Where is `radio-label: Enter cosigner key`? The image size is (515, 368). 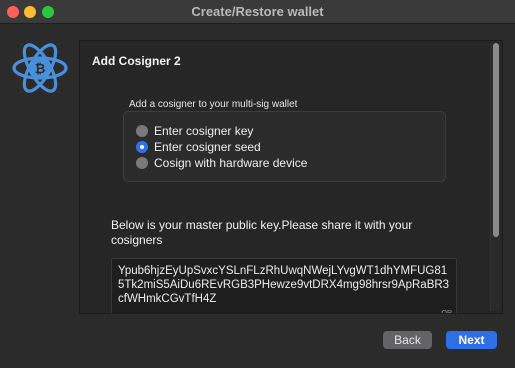 radio-label: Enter cosigner key is located at coordinates (204, 131).